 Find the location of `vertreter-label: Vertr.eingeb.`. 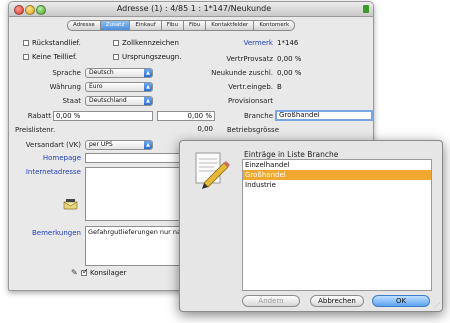

vertreter-label: Vertr.eingeb. is located at coordinates (250, 87).